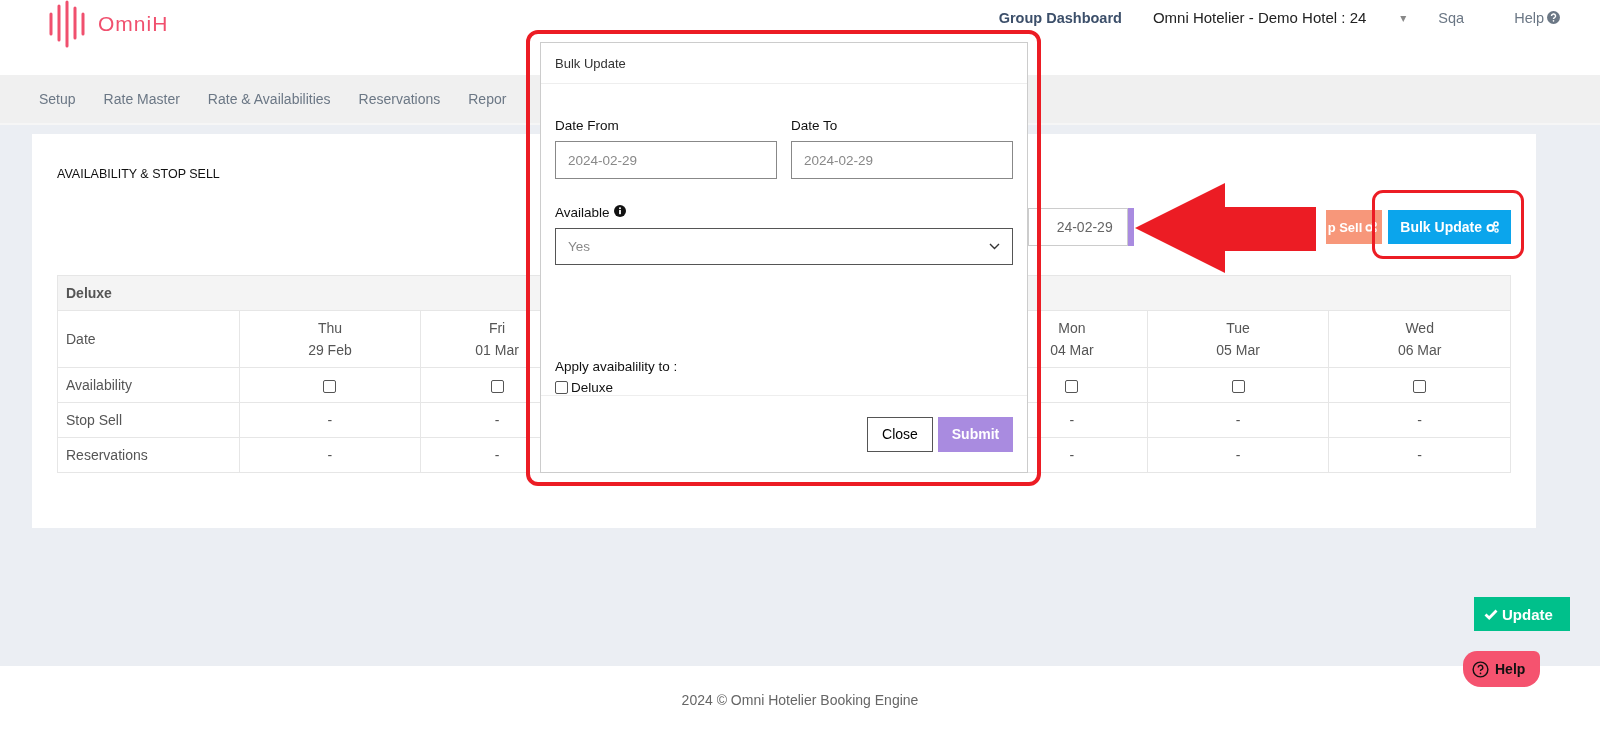 The image size is (1600, 733). I want to click on date-header: Thu 29 Feb, so click(330, 339).